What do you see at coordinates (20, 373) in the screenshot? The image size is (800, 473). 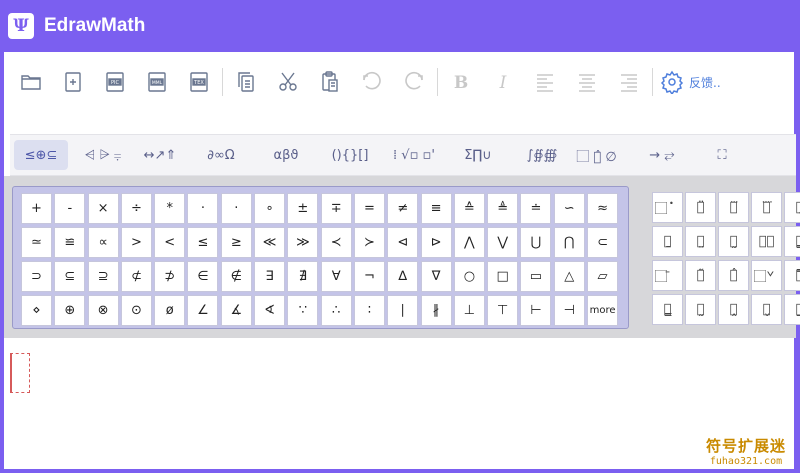 I see `input-placeholder-box` at bounding box center [20, 373].